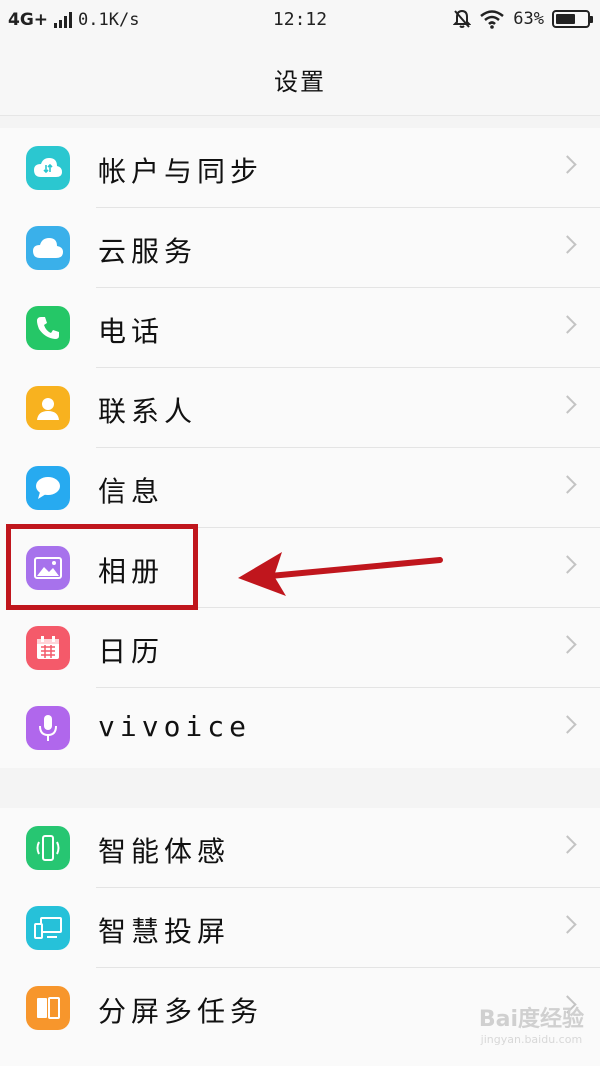  What do you see at coordinates (148, 411) in the screenshot?
I see `settings-item-label: 联系人` at bounding box center [148, 411].